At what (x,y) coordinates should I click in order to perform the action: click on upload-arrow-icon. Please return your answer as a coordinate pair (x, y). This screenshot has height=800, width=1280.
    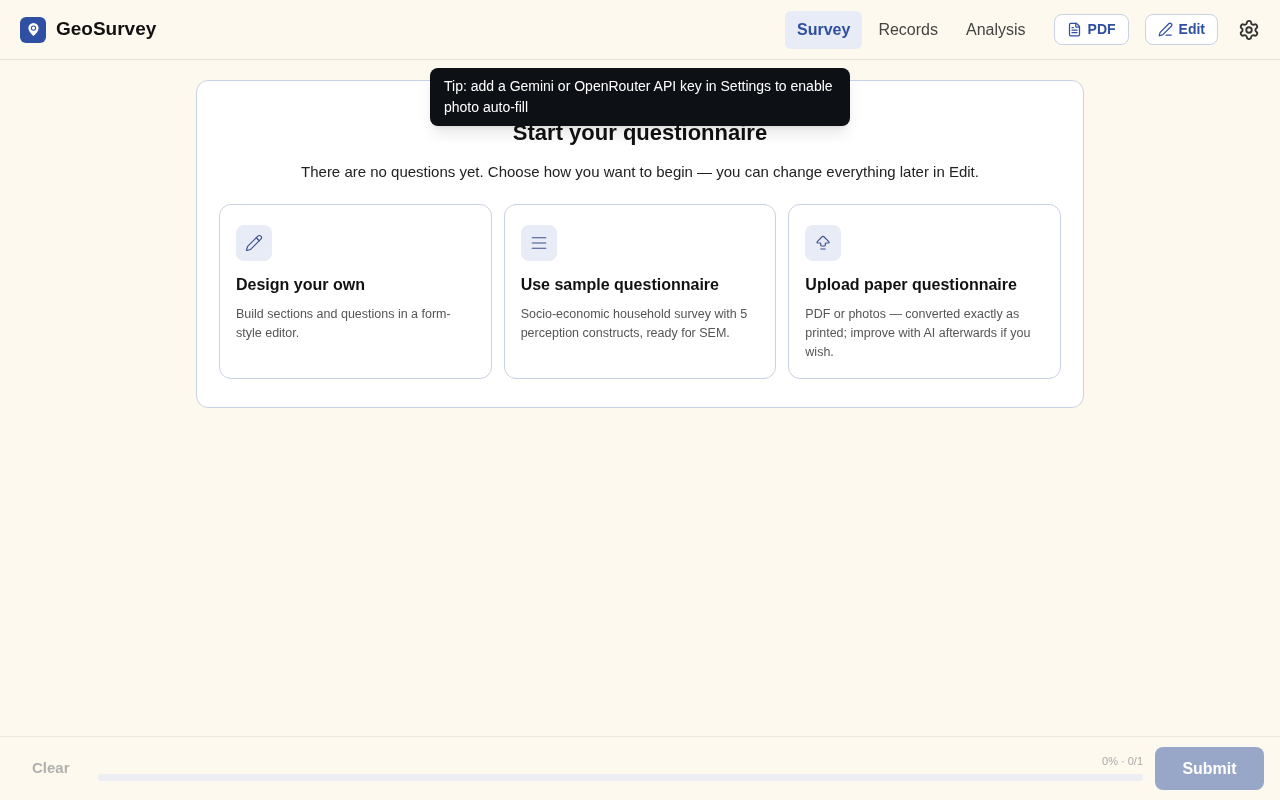
    Looking at the image, I should click on (823, 242).